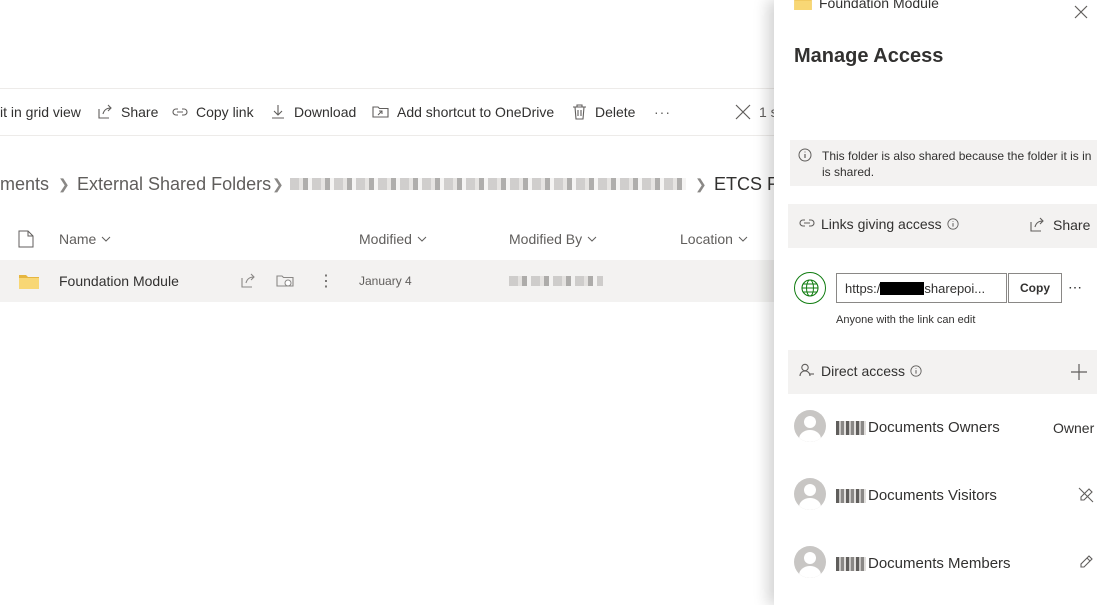 This screenshot has height=605, width=1097. I want to click on breadcrumb-label: External Shared Folders, so click(174, 183).